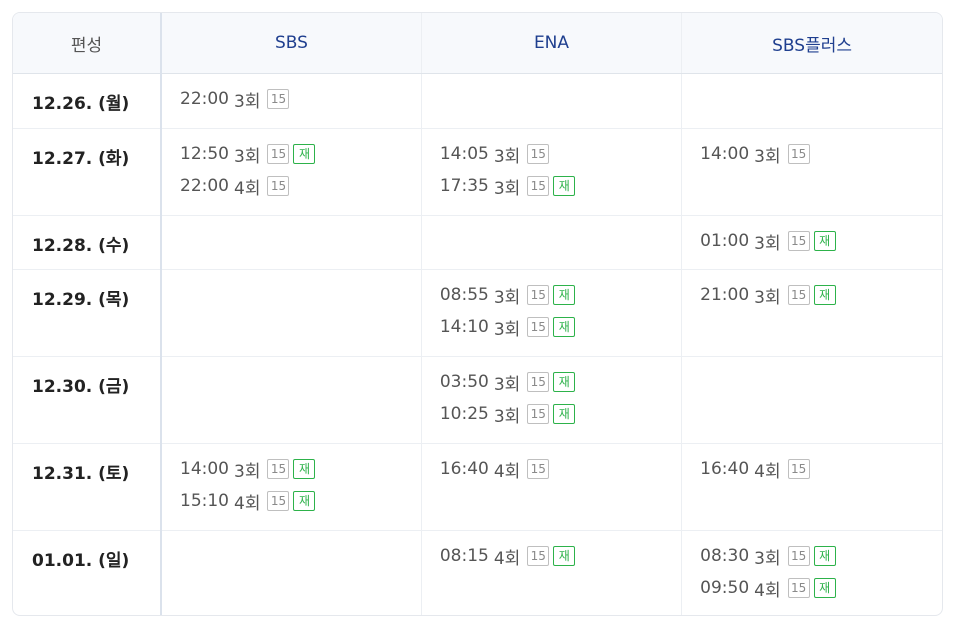  What do you see at coordinates (560, 154) in the screenshot?
I see `airing-slot: 14:05 3회 15` at bounding box center [560, 154].